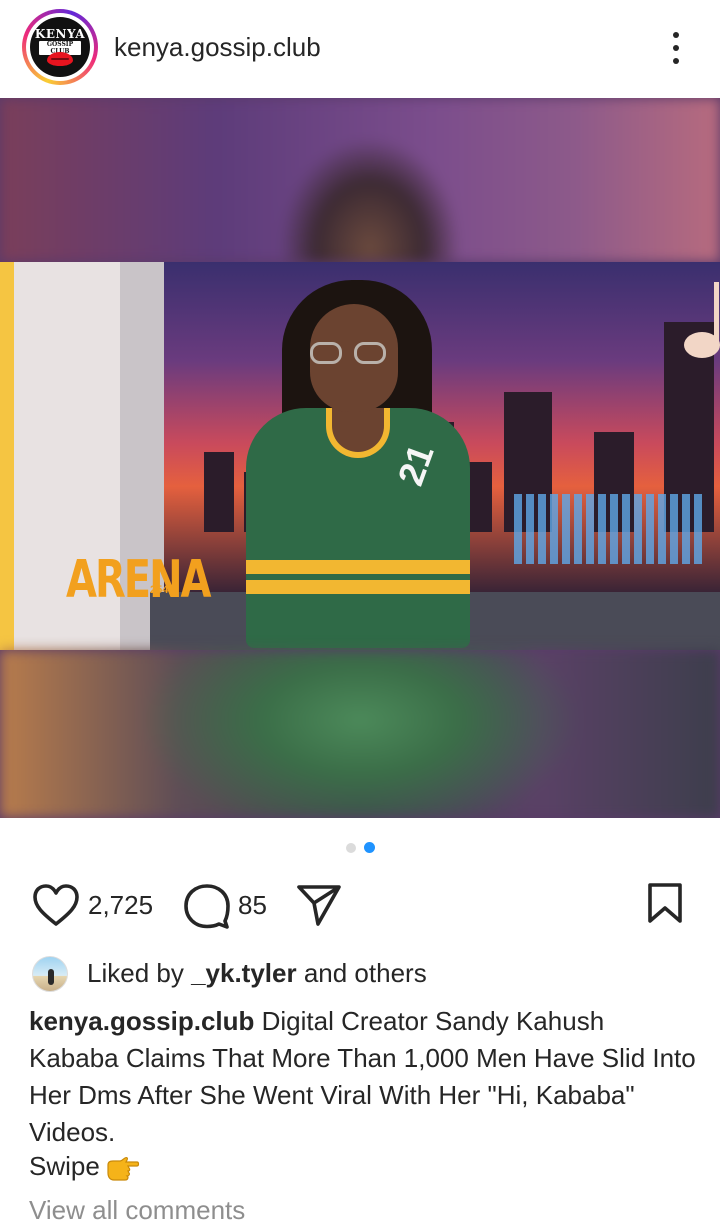 The height and width of the screenshot is (1224, 720). What do you see at coordinates (355, 353) in the screenshot?
I see `glasses` at bounding box center [355, 353].